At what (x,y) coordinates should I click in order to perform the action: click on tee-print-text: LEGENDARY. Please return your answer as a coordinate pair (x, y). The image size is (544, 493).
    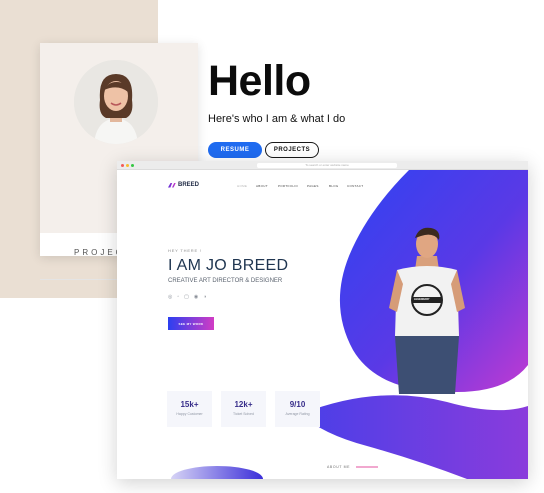
    Looking at the image, I should click on (422, 299).